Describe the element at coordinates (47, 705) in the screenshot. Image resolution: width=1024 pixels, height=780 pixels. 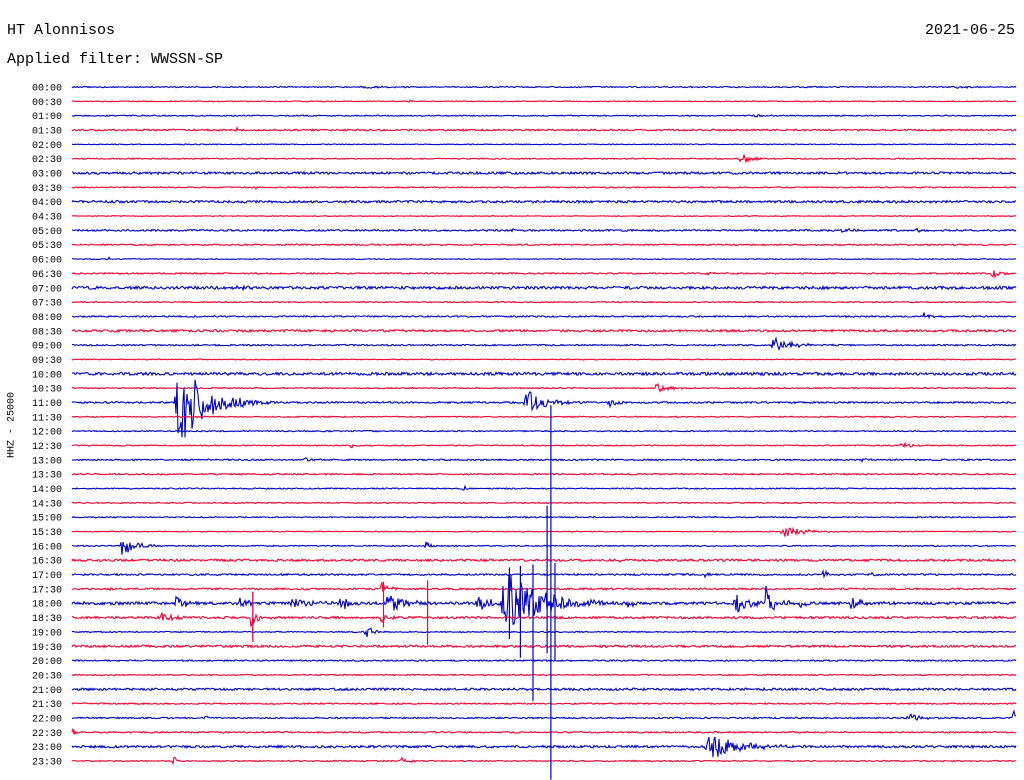
I see `time-label: 21:30` at that location.